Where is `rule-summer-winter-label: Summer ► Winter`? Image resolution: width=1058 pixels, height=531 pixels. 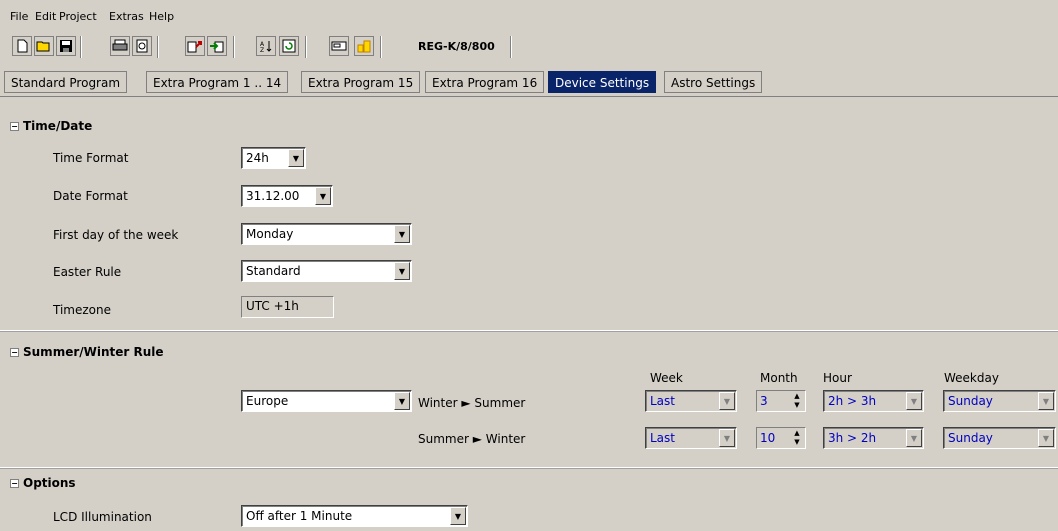
rule-summer-winter-label: Summer ► Winter is located at coordinates (472, 439).